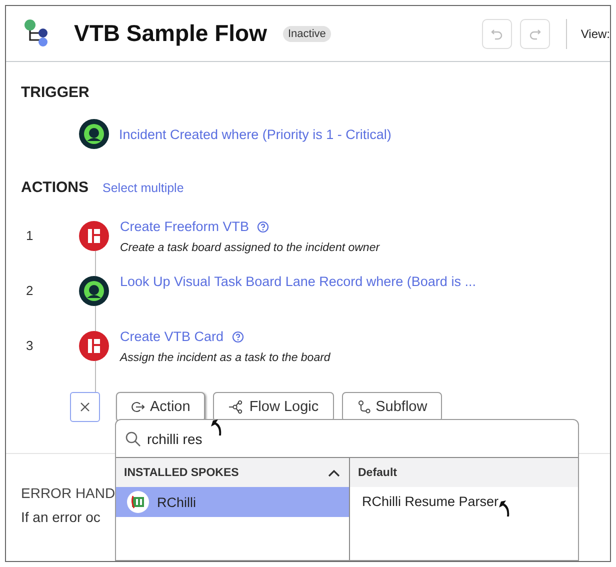  Describe the element at coordinates (55, 92) in the screenshot. I see `section-heading: TRIGGER` at that location.